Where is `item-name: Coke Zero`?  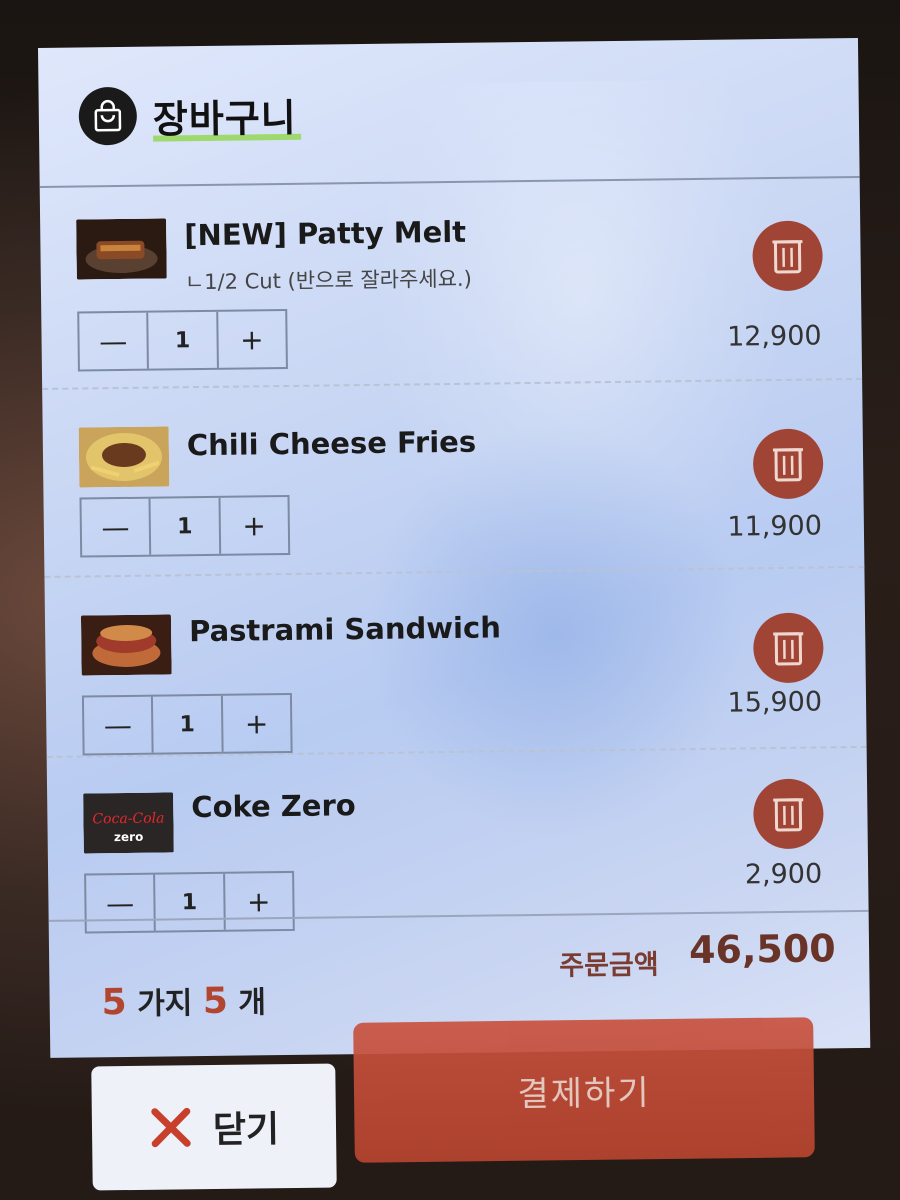
item-name: Coke Zero is located at coordinates (273, 806).